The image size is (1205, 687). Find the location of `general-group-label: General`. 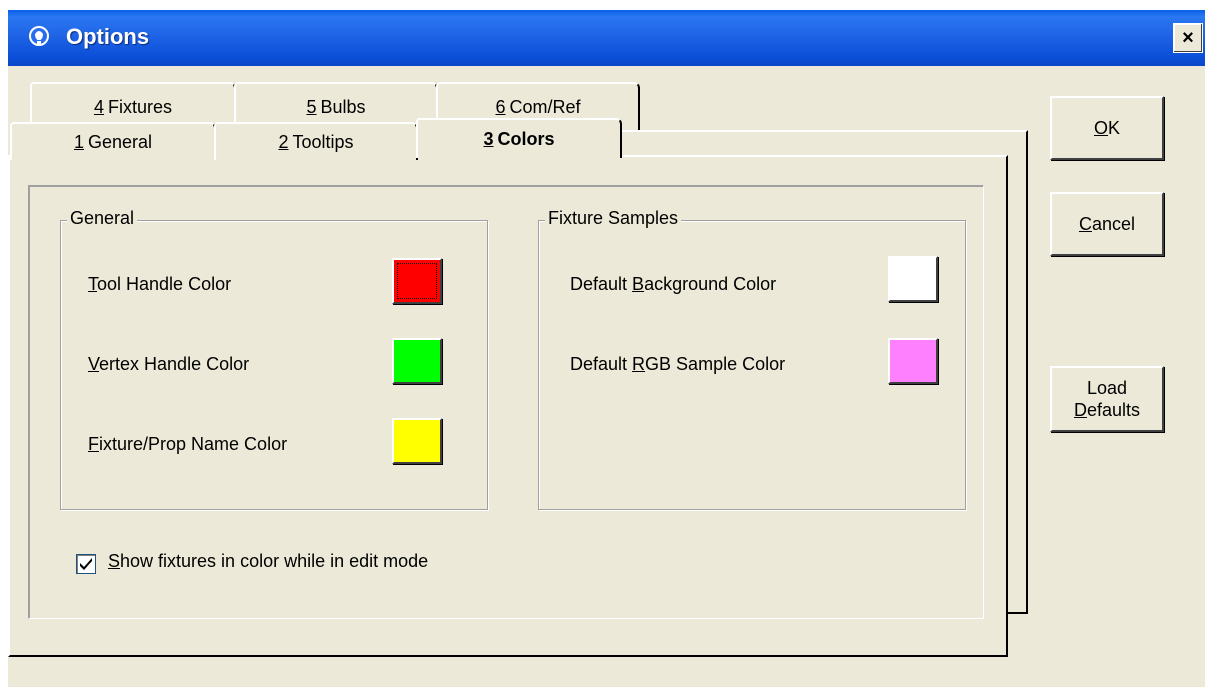

general-group-label: General is located at coordinates (102, 218).